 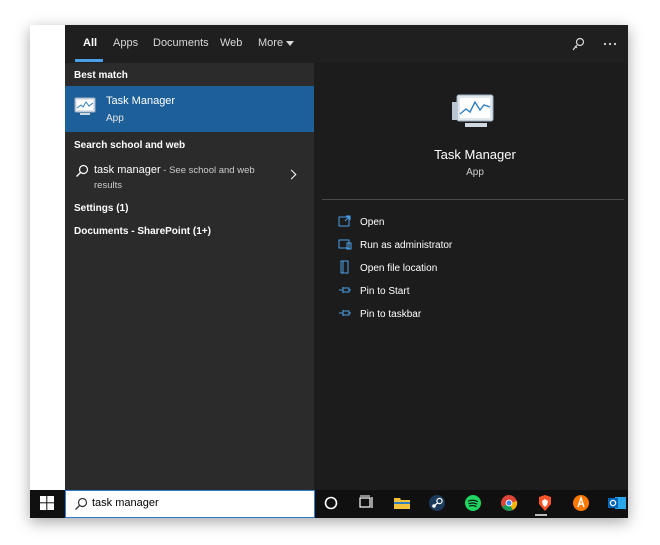 I want to click on preview-subtitle: App, so click(x=475, y=172).